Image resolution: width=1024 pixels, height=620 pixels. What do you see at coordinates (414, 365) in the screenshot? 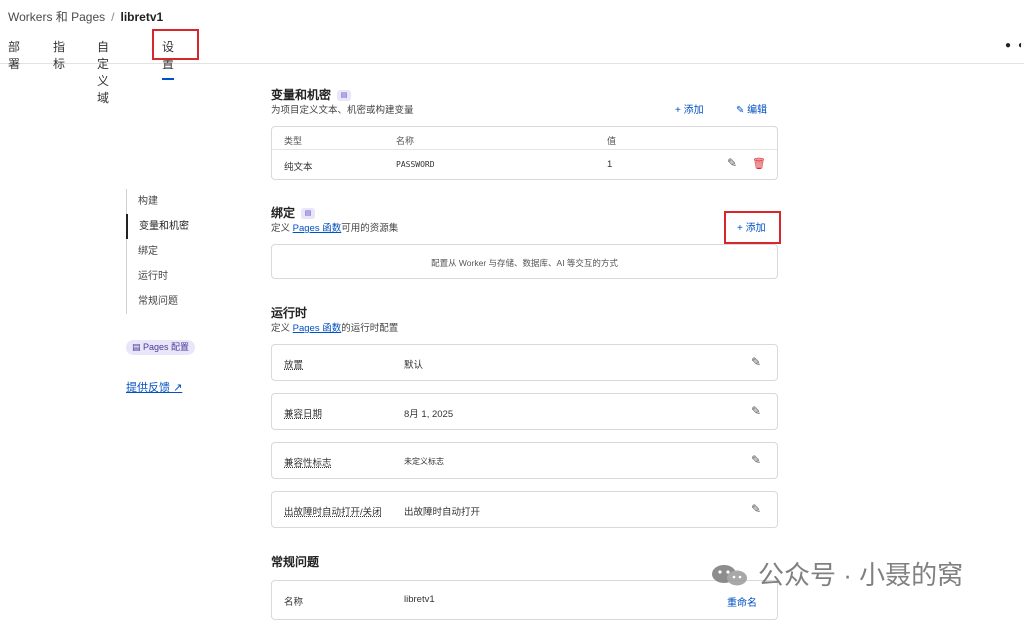
I see `runtime-row-value: 默认` at bounding box center [414, 365].